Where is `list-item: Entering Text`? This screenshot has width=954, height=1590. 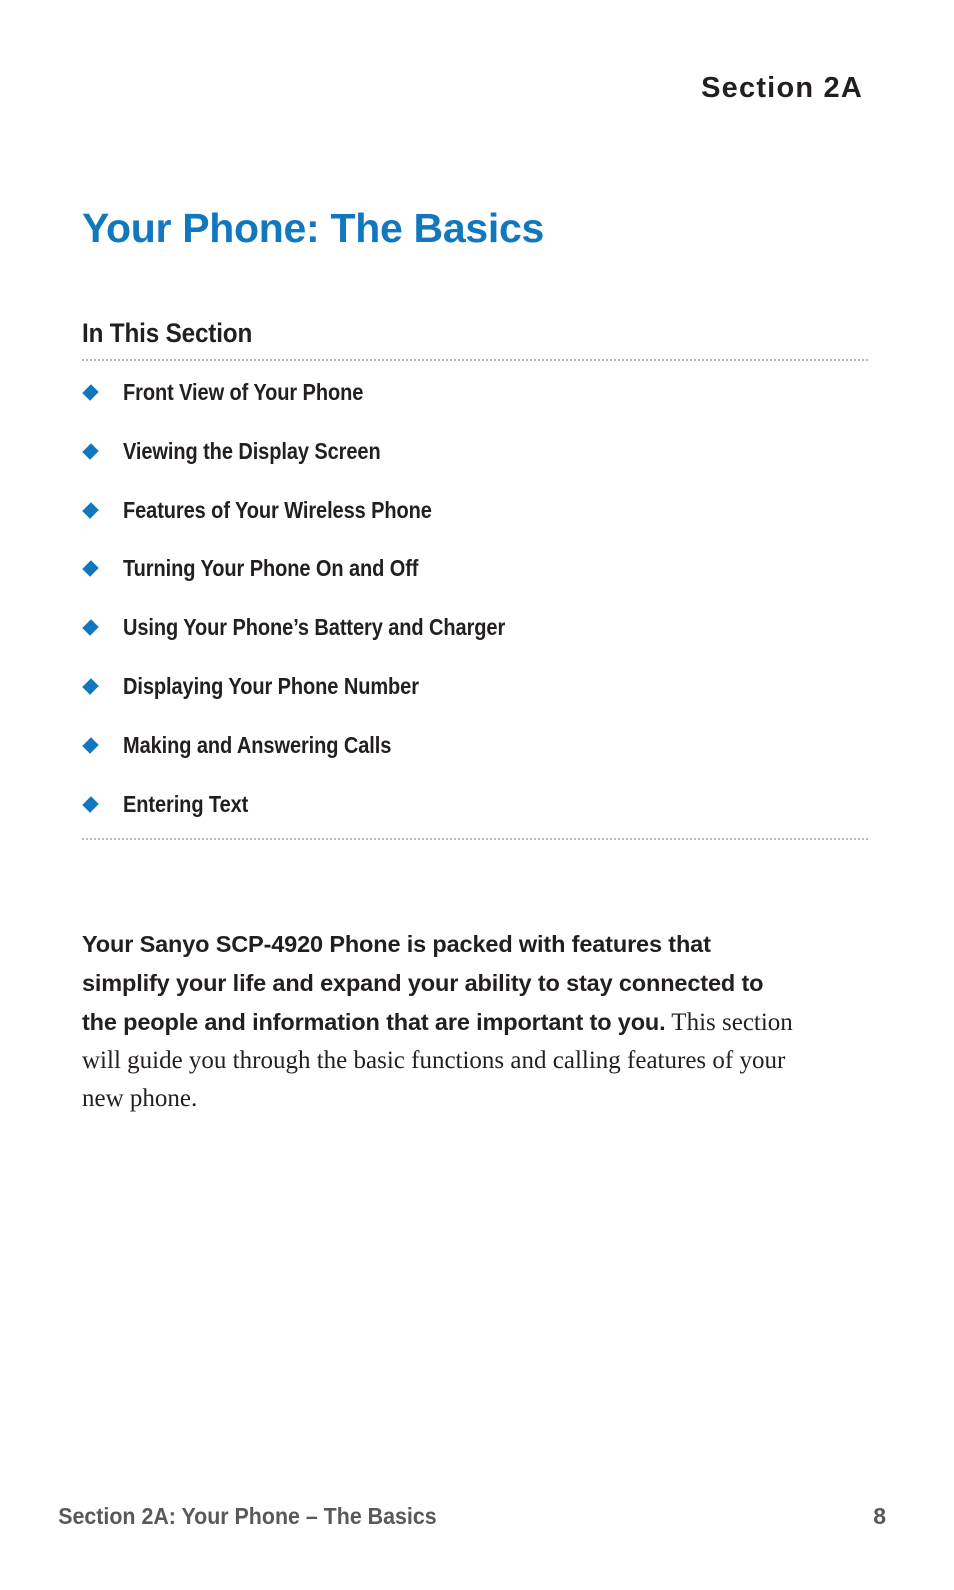 list-item: Entering Text is located at coordinates (477, 820).